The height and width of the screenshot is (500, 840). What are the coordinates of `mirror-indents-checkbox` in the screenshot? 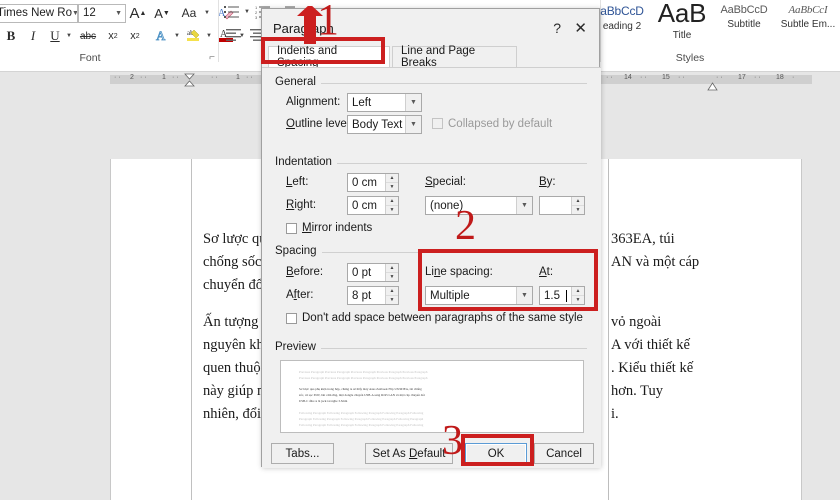 It's located at (291, 228).